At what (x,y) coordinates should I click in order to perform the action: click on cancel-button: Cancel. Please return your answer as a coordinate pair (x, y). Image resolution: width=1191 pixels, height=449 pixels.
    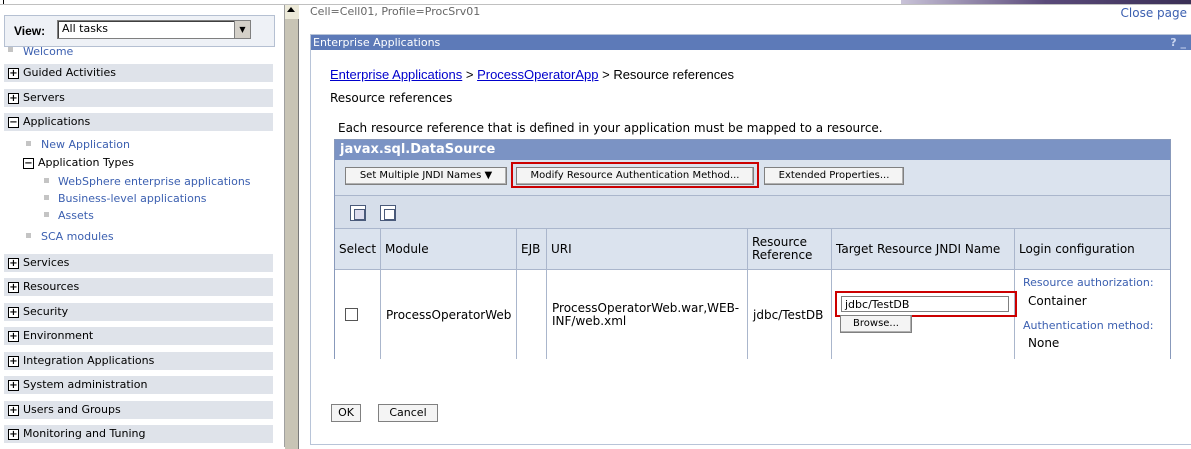
    Looking at the image, I should click on (408, 413).